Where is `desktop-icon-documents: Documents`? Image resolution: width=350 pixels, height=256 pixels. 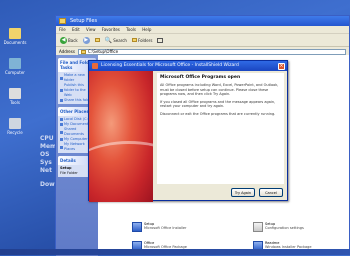
desktop-icon-documents: Documents is located at coordinates (15, 36).